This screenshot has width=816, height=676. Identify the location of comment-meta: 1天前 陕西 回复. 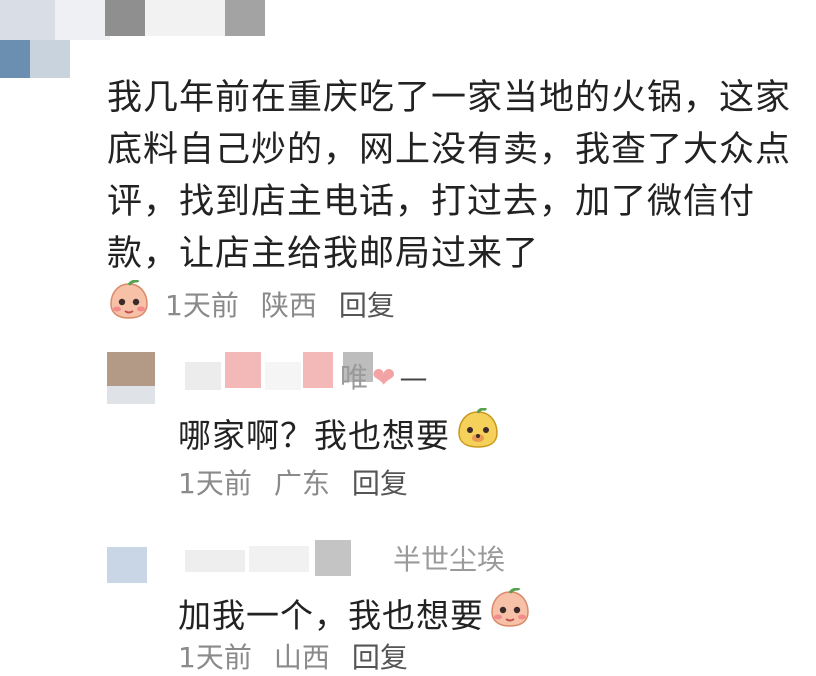
(262, 303).